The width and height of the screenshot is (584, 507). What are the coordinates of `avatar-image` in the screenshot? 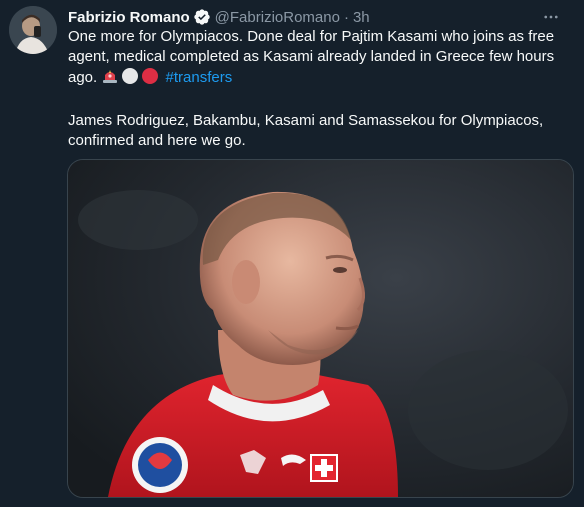 It's located at (33, 30).